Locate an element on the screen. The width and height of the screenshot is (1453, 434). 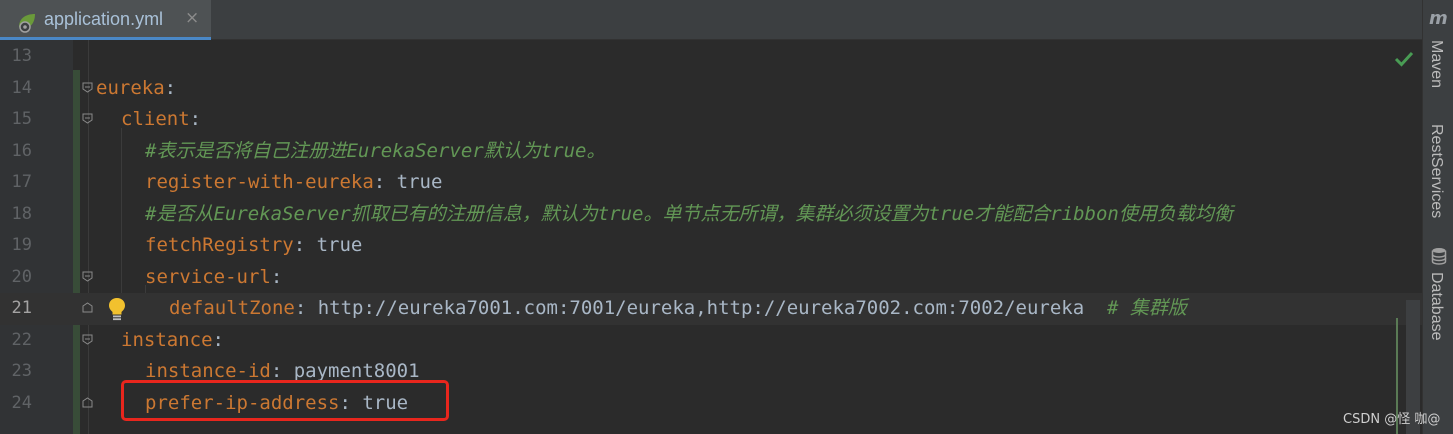
code-line: 19 fetchRegistry: true is located at coordinates (711, 246).